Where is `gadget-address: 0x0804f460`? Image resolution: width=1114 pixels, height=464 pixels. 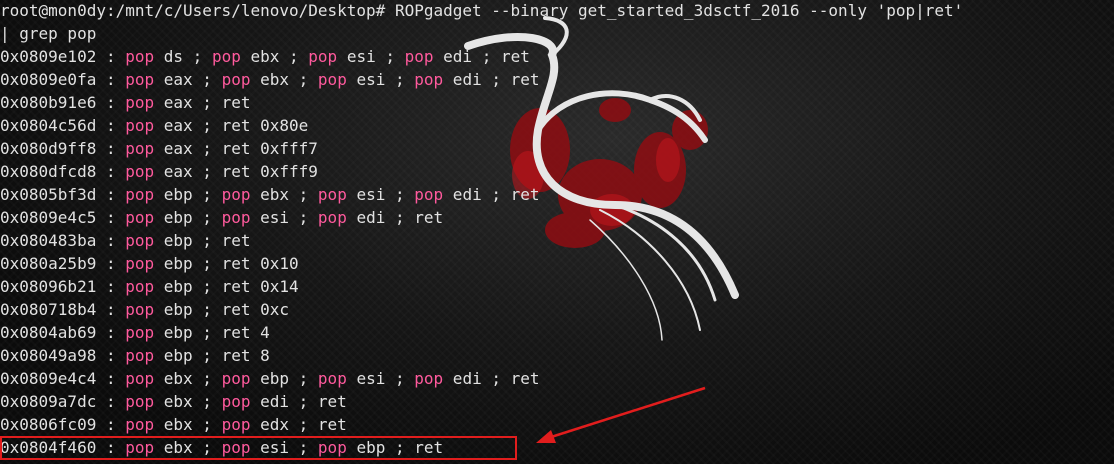
gadget-address: 0x0804f460 is located at coordinates (48, 447).